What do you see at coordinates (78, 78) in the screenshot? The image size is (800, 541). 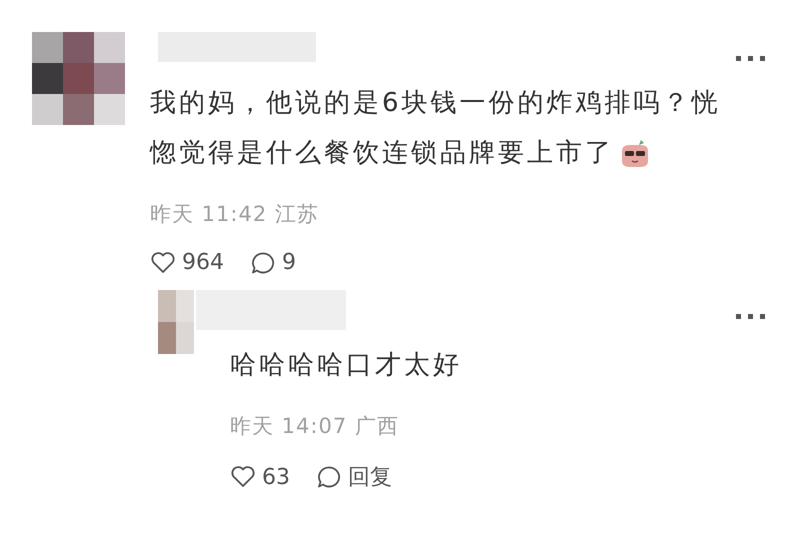 I see `avatar` at bounding box center [78, 78].